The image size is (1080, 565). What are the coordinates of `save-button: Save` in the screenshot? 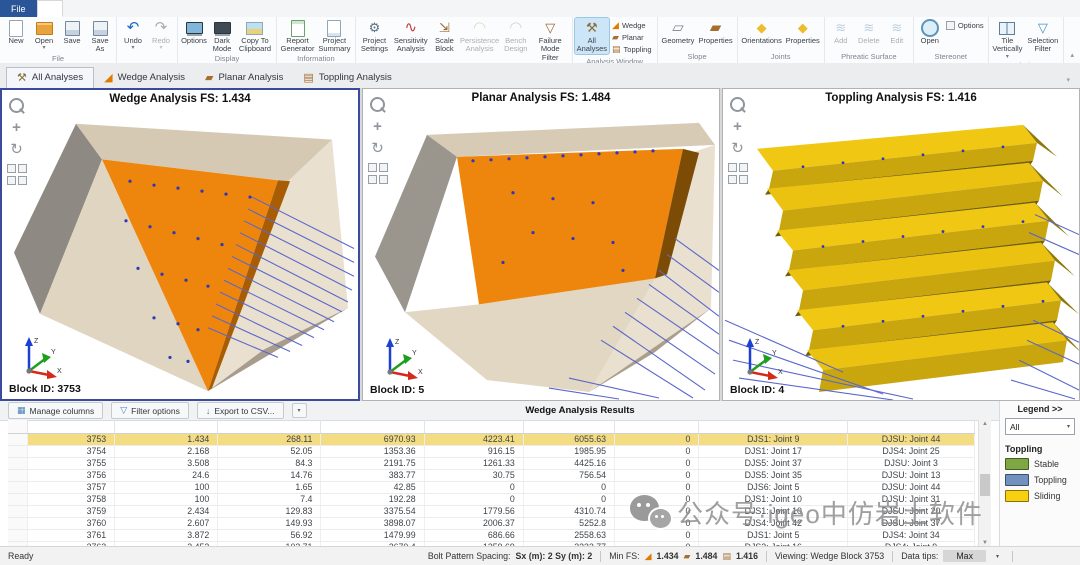 It's located at (72, 31).